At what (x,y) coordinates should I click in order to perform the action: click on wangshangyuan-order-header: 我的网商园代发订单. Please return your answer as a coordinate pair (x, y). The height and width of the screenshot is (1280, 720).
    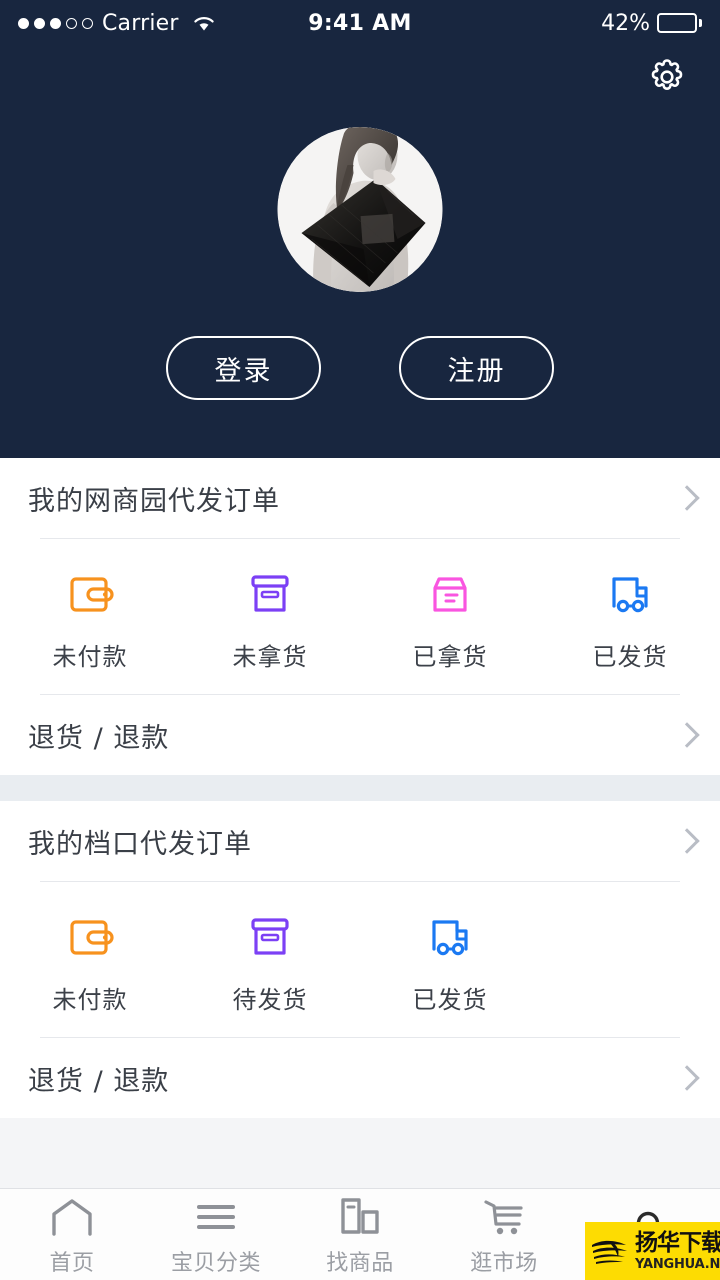
    Looking at the image, I should click on (360, 498).